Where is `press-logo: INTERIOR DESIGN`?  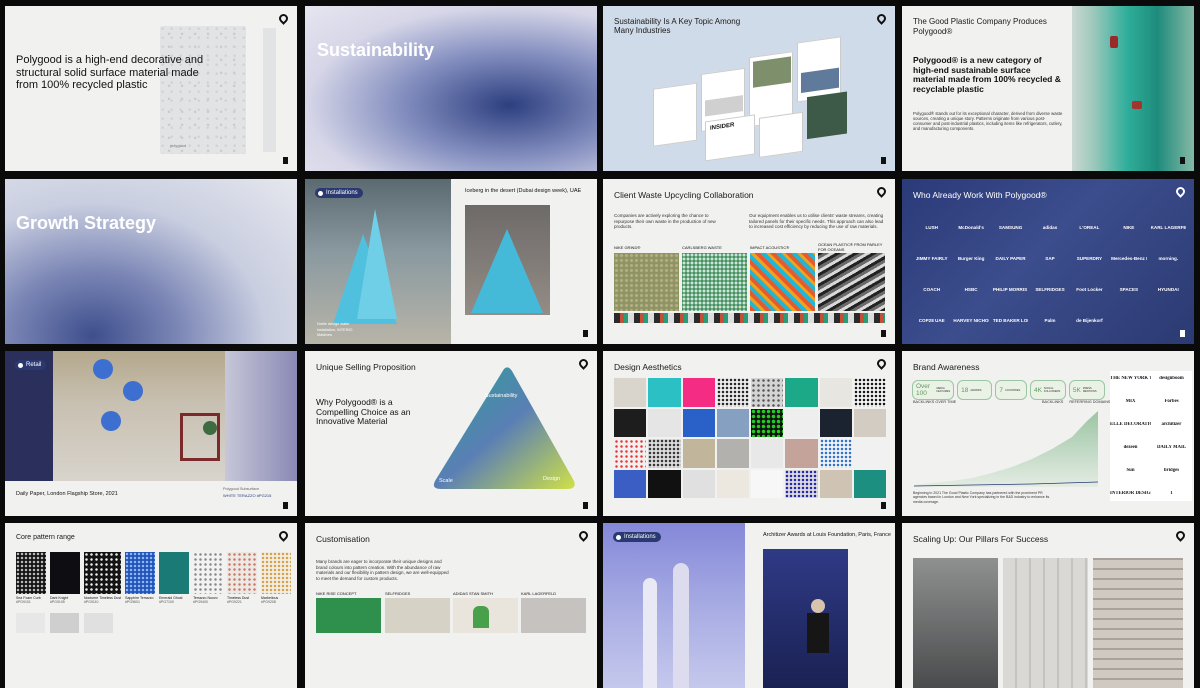 press-logo: INTERIOR DESIGN is located at coordinates (1130, 493).